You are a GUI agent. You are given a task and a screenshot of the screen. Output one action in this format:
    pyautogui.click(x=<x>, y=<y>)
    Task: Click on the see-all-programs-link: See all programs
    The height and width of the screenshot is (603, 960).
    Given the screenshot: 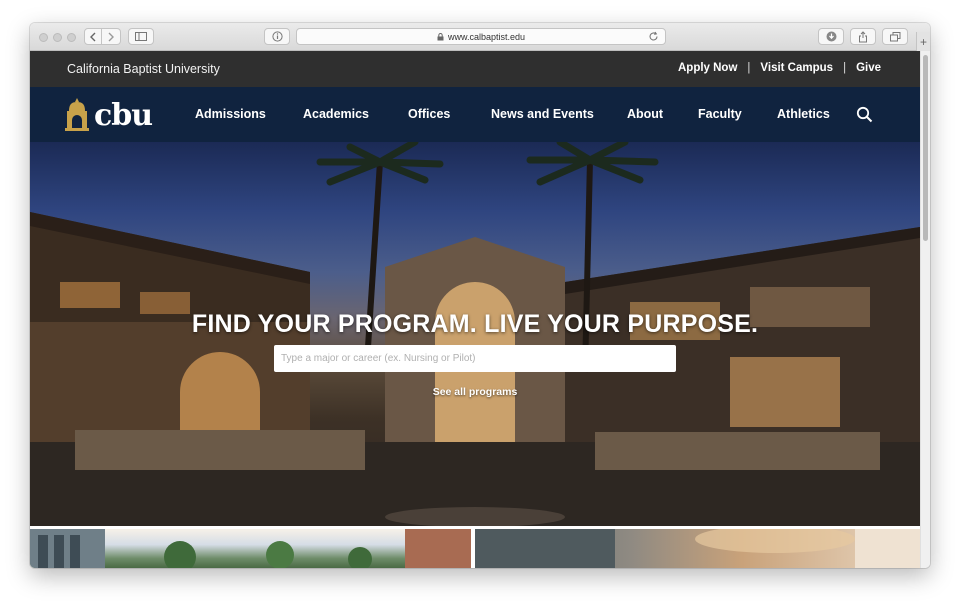 What is the action you would take?
    pyautogui.click(x=475, y=392)
    